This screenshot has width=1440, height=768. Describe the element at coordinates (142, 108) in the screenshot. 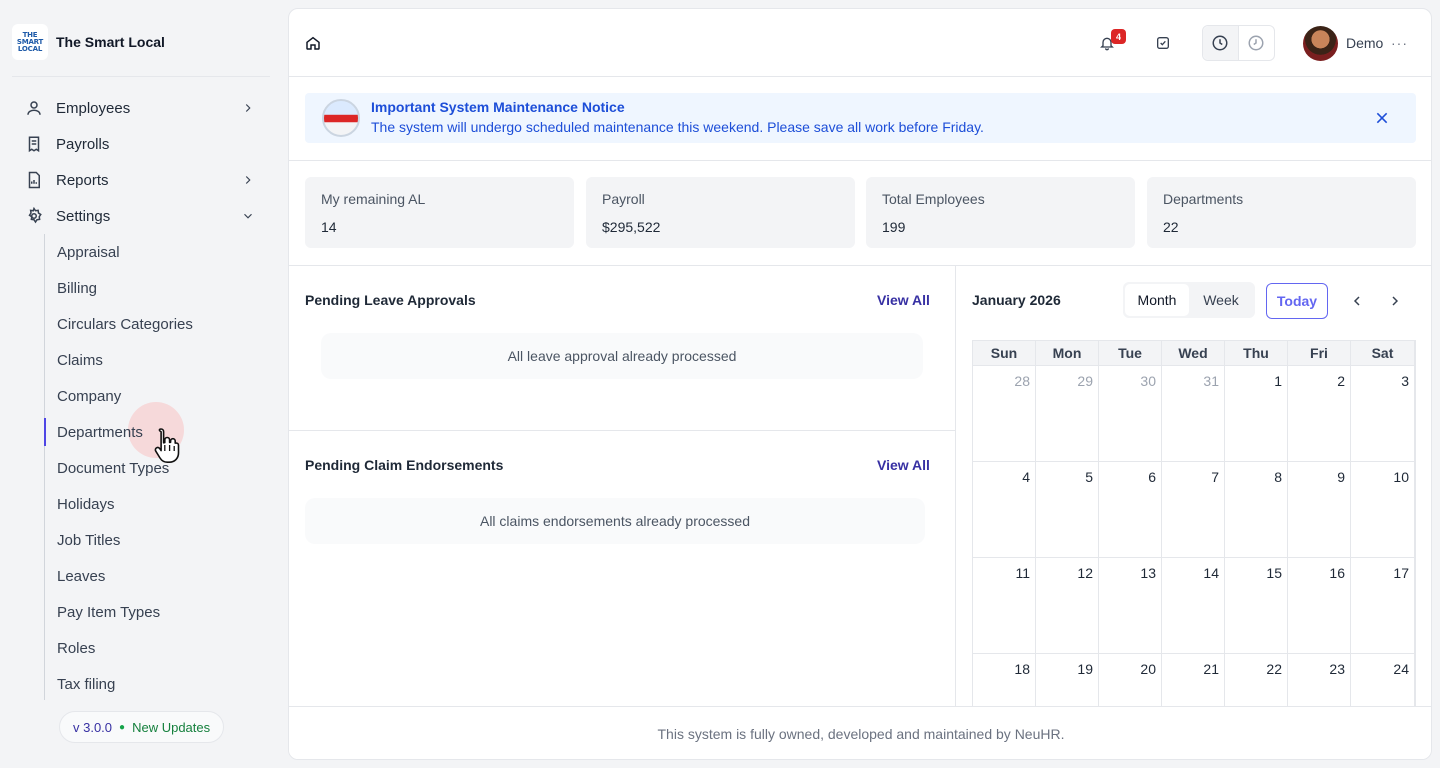

I see `sidebar-item-employees: Employees` at that location.